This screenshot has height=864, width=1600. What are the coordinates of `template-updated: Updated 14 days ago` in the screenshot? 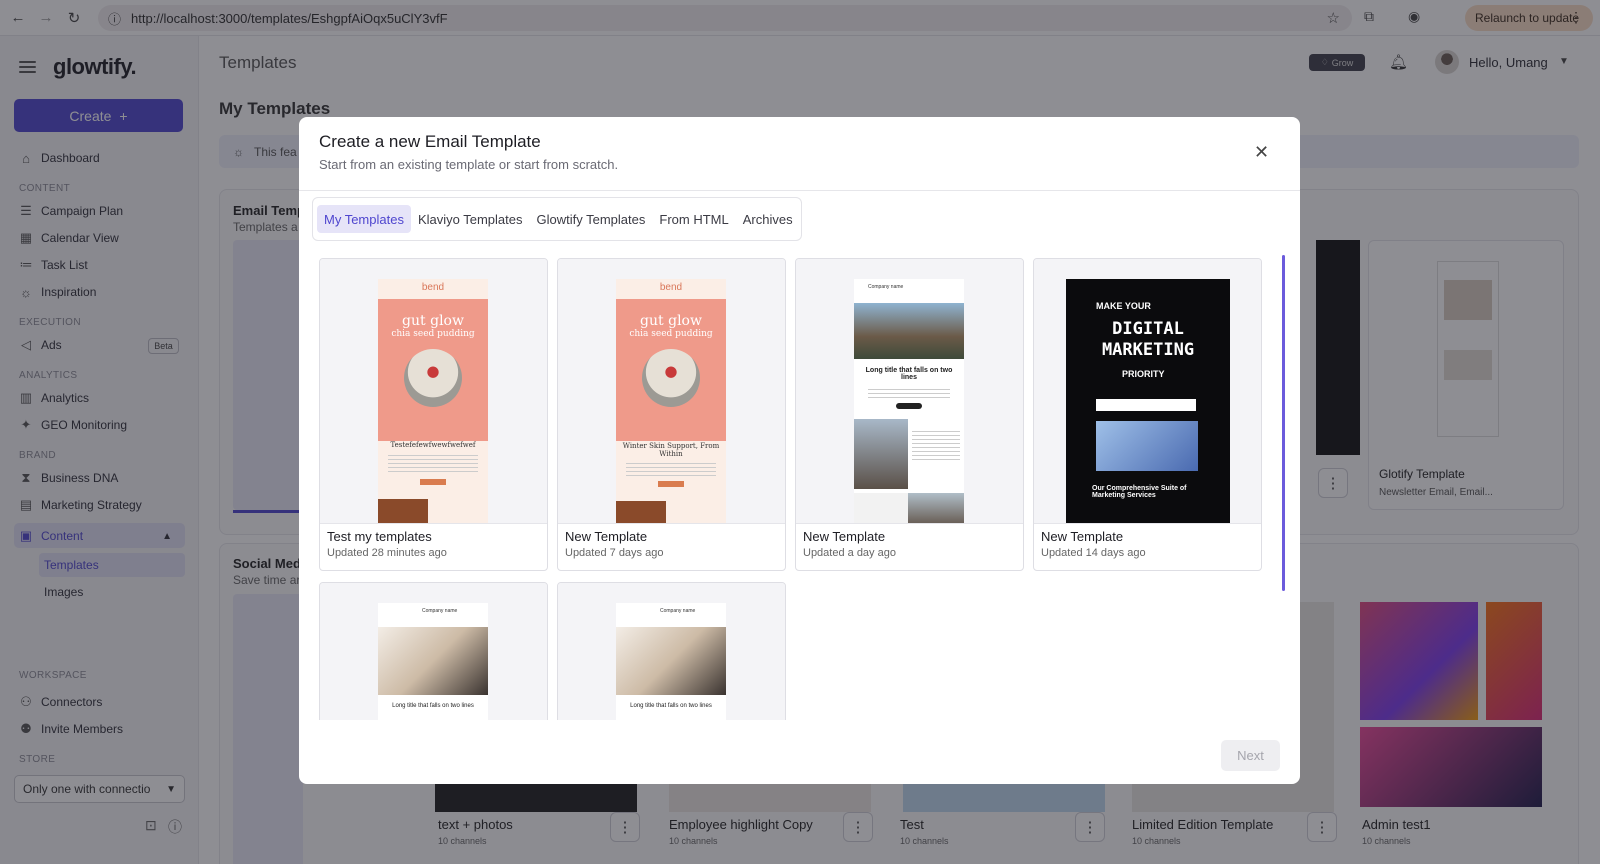 It's located at (1093, 553).